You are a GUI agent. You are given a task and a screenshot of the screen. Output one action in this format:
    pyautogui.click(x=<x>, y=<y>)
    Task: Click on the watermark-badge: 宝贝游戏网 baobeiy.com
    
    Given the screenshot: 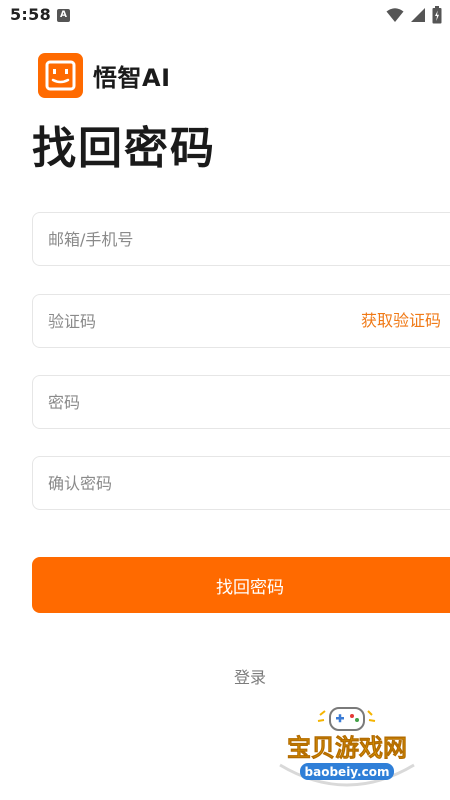 What is the action you would take?
    pyautogui.click(x=347, y=747)
    